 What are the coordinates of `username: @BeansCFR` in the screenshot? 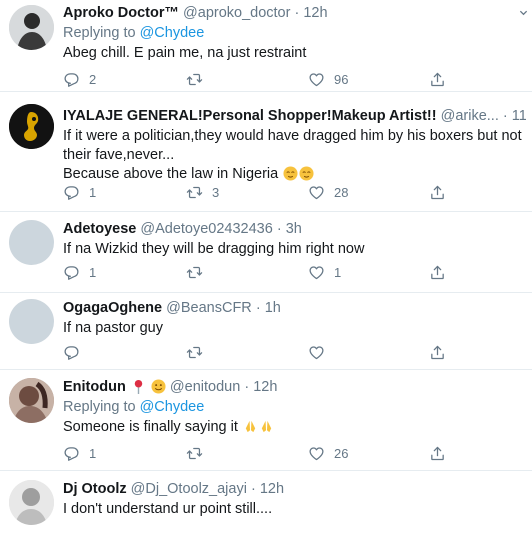 It's located at (209, 308).